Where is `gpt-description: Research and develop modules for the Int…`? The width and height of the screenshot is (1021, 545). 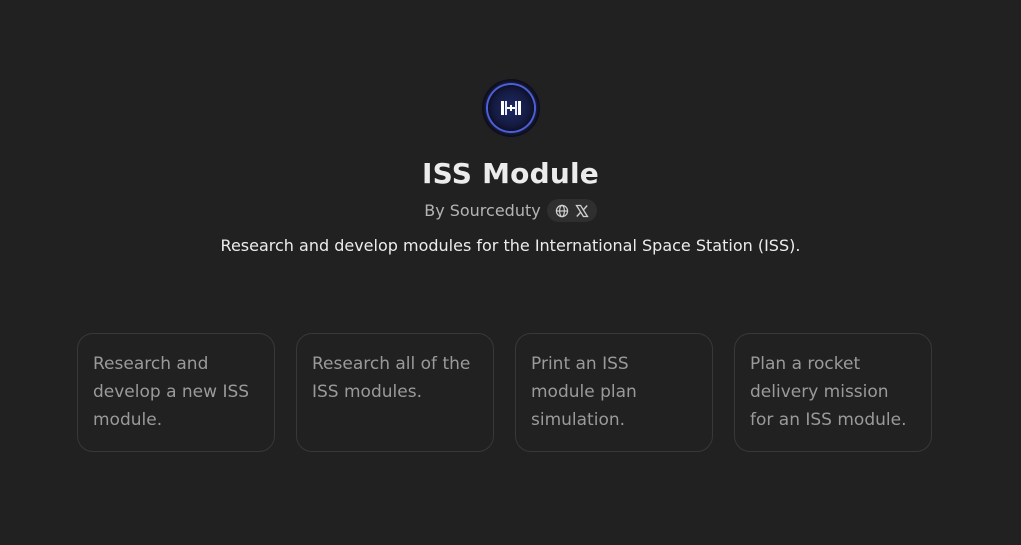 gpt-description: Research and develop modules for the Int… is located at coordinates (510, 245).